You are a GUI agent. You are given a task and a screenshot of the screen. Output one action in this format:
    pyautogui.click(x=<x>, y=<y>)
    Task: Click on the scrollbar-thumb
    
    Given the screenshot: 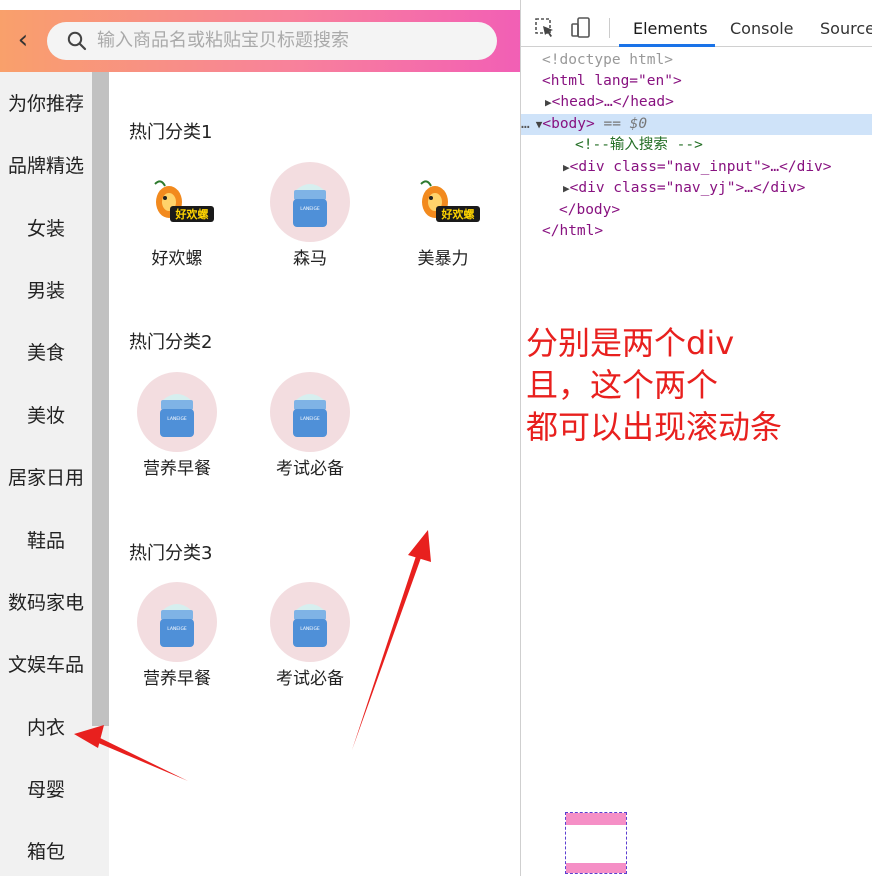 What is the action you would take?
    pyautogui.click(x=100, y=399)
    